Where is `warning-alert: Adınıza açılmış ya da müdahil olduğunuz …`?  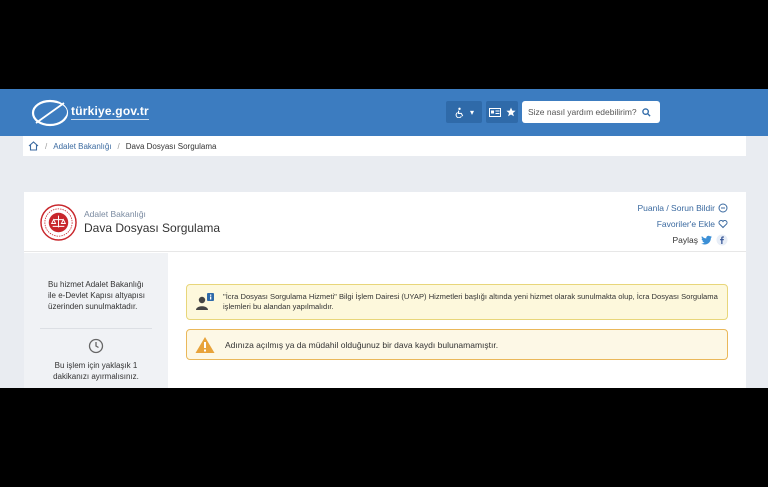
warning-alert: Adınıza açılmış ya da müdahil olduğunuz … is located at coordinates (457, 344).